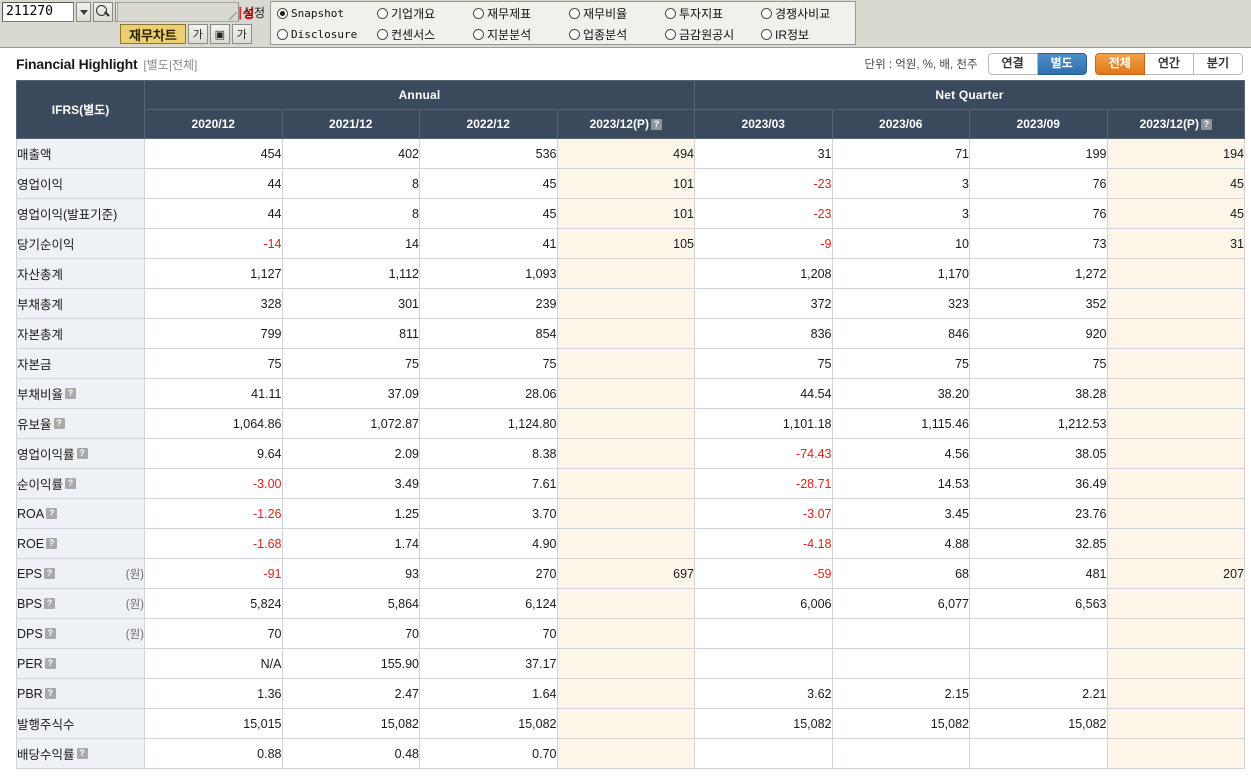  I want to click on radio-item-3: 재무비율, so click(617, 13).